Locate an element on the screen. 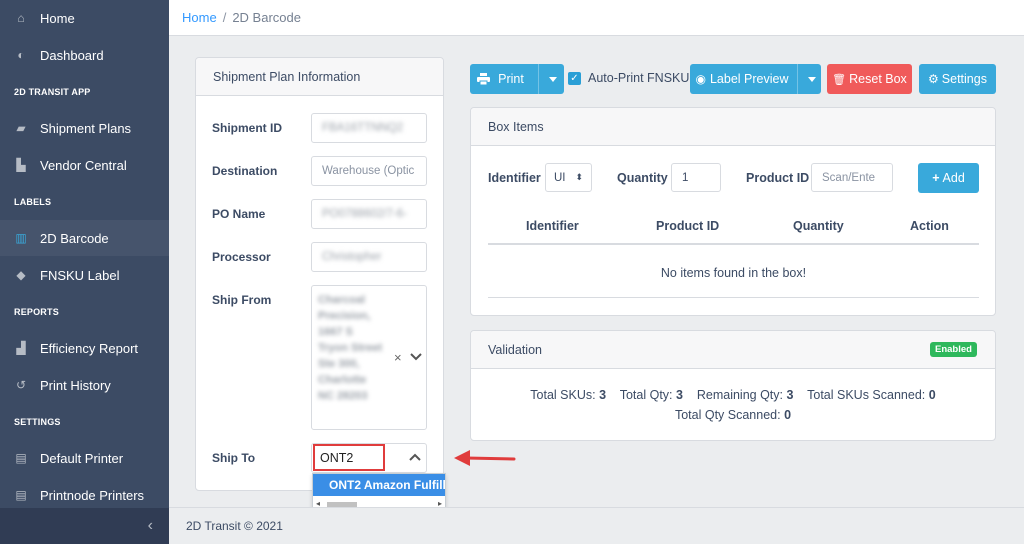 This screenshot has height=544, width=1024. column-header-identifier: Identifier is located at coordinates (552, 226).